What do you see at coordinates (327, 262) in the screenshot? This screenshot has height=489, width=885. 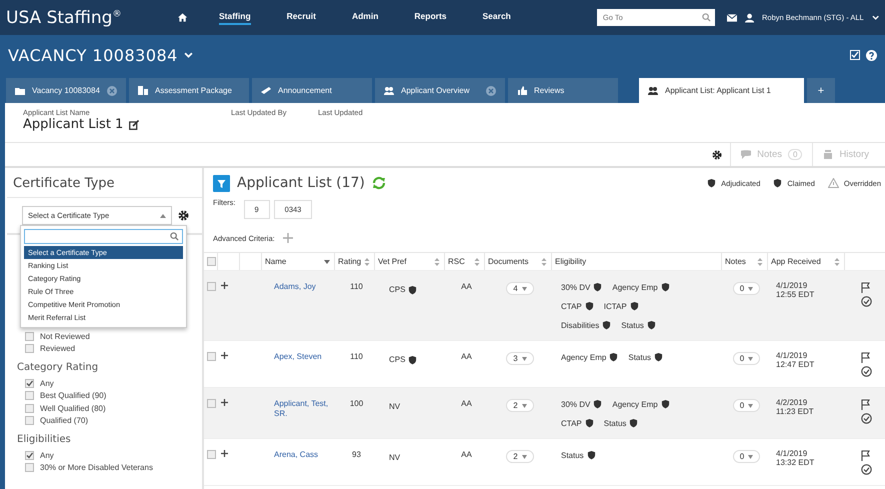 I see `sort-icon` at bounding box center [327, 262].